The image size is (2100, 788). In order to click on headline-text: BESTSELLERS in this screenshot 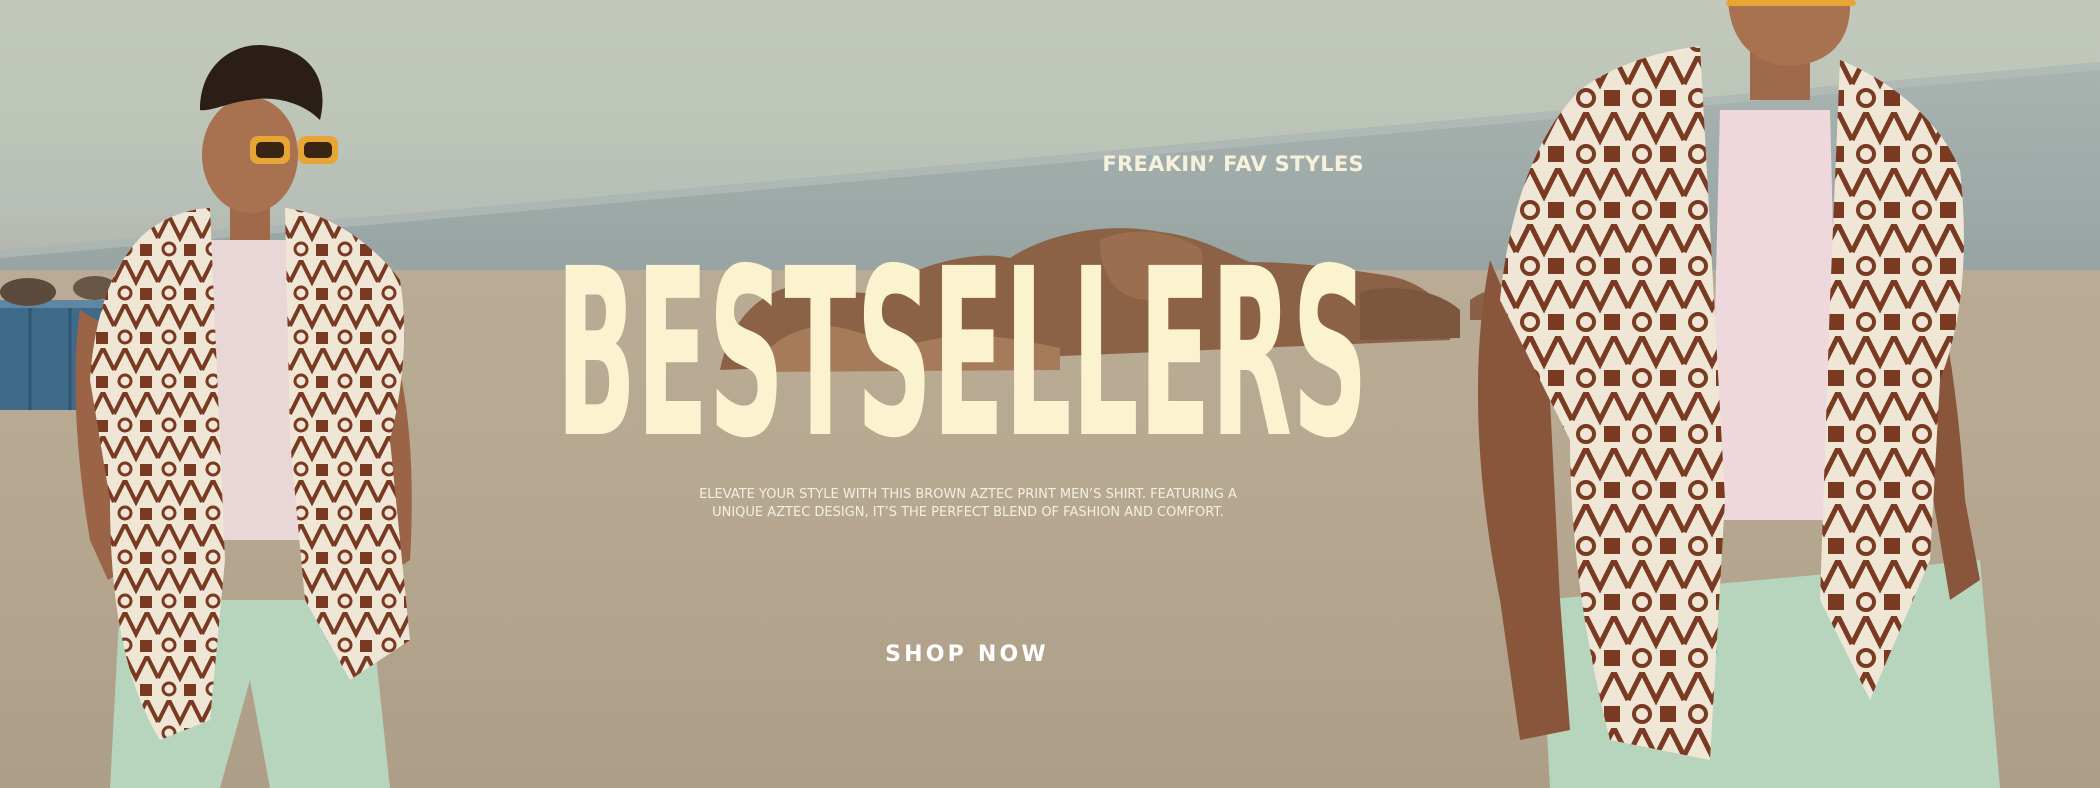, I will do `click(962, 333)`.